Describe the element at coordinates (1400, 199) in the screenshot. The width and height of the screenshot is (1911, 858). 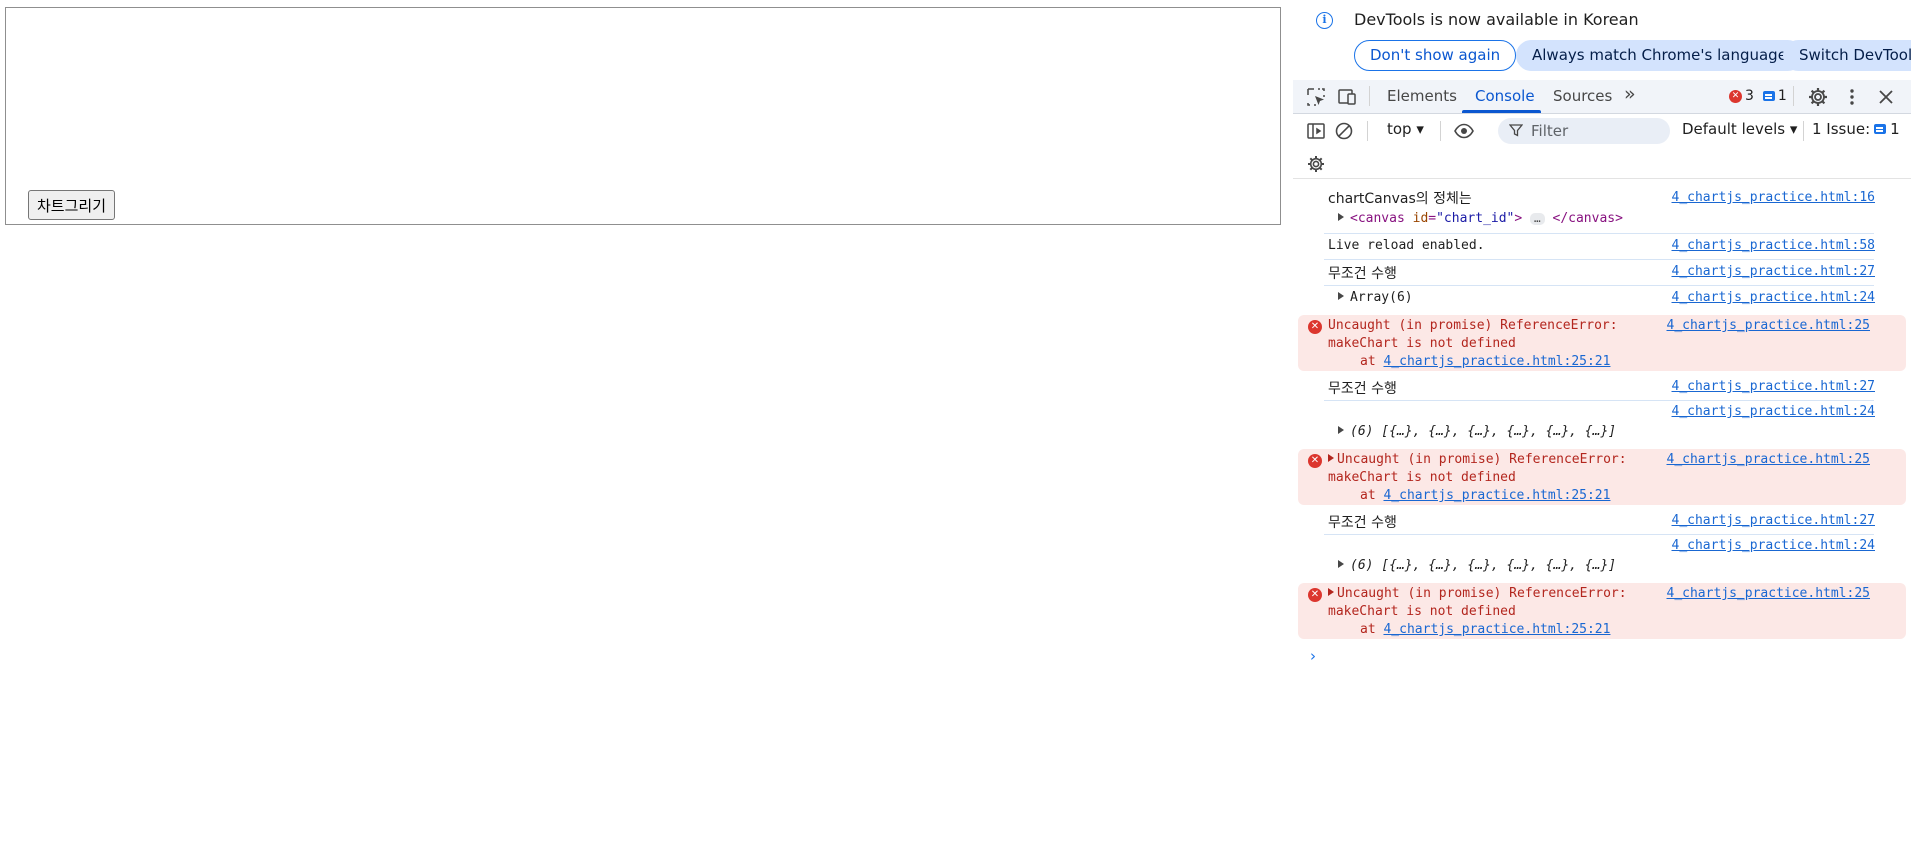
I see `log-text: chartCanvas의 정체는` at that location.